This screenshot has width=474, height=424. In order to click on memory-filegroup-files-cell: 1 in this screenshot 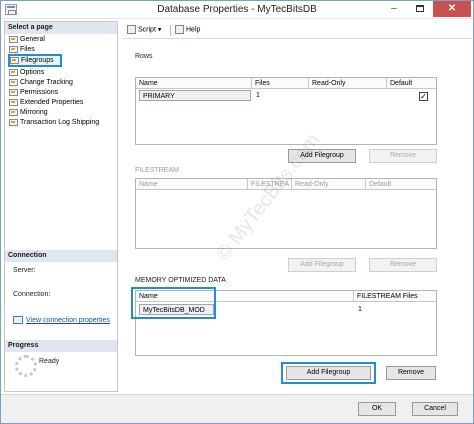, I will do `click(360, 309)`.